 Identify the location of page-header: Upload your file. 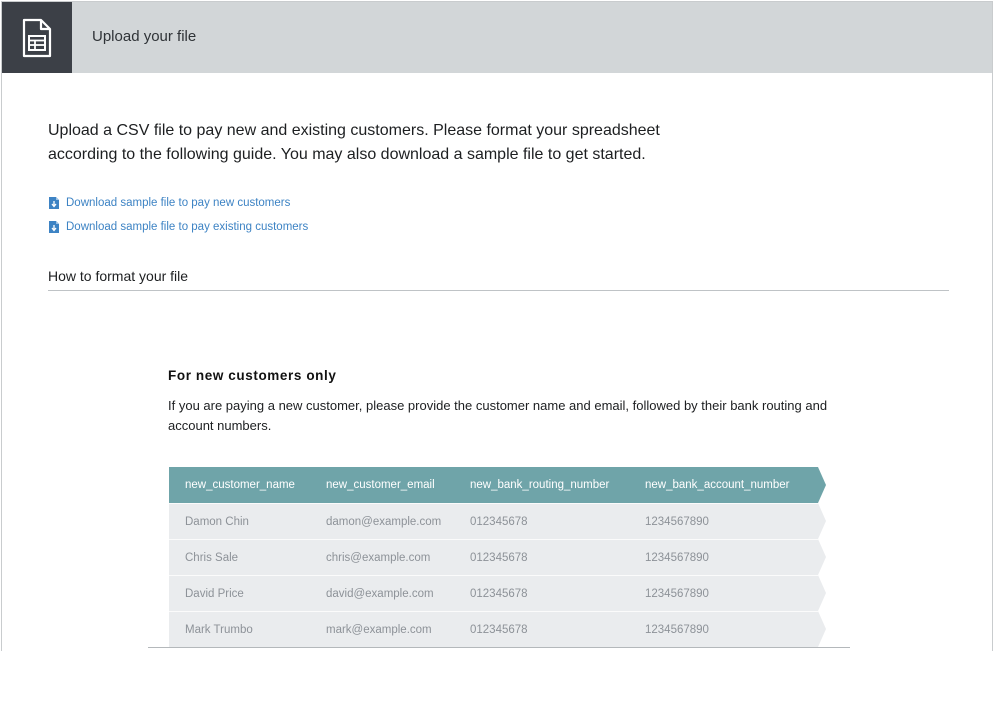
(497, 37).